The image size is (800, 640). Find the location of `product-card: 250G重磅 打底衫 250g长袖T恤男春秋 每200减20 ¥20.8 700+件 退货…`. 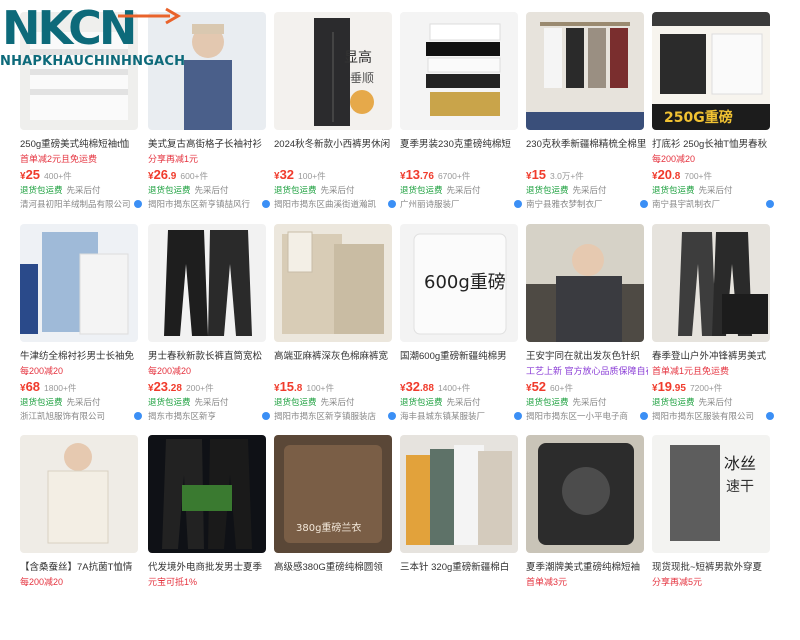

product-card: 250G重磅 打底衫 250g长袖T恤男春秋 每200减20 ¥20.8 700+件 退货… is located at coordinates (713, 114).